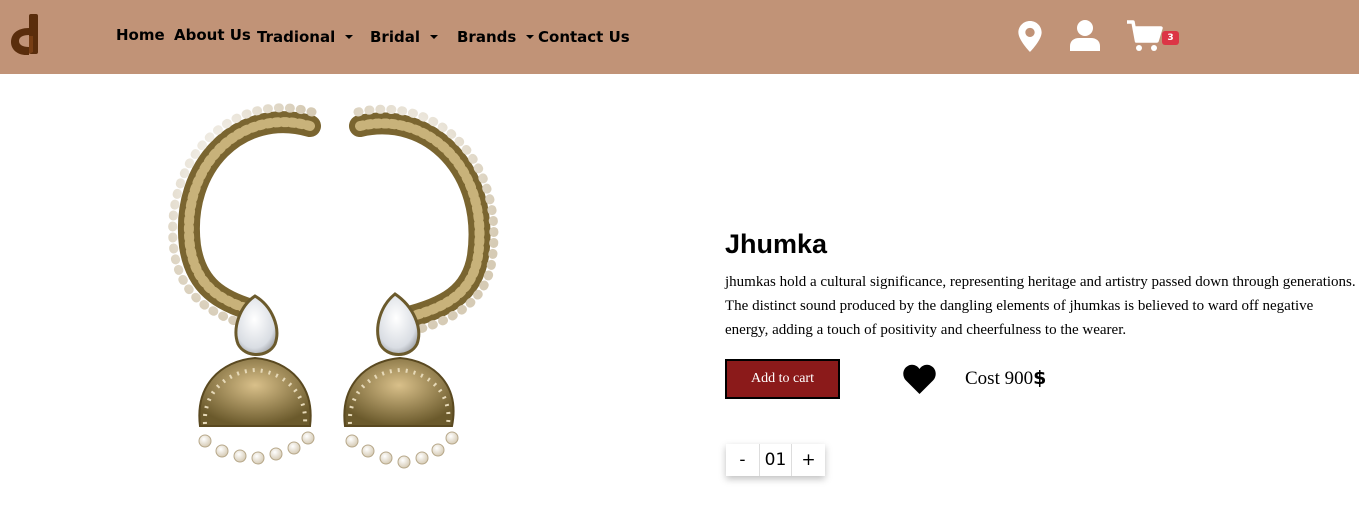 This screenshot has width=1359, height=516. I want to click on location-pin-icon, so click(1030, 36).